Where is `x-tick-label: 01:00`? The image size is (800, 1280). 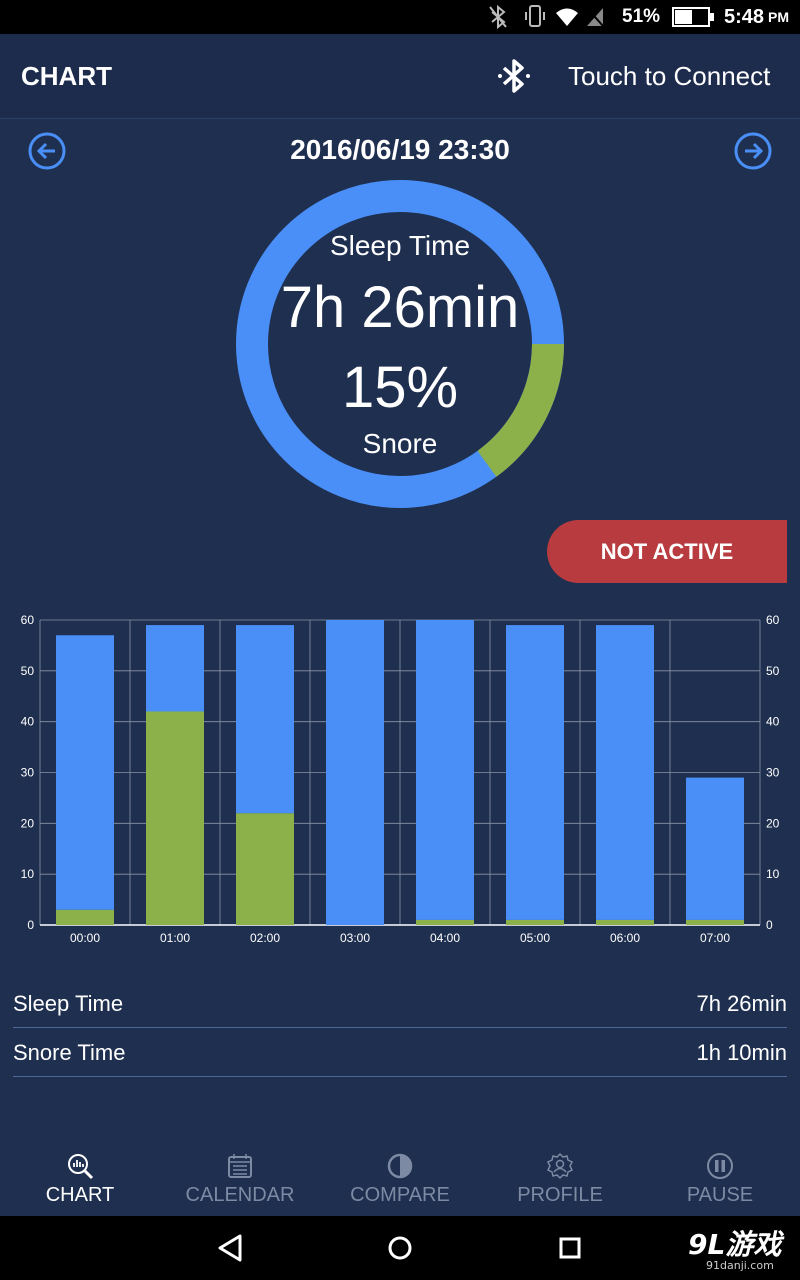 x-tick-label: 01:00 is located at coordinates (175, 938).